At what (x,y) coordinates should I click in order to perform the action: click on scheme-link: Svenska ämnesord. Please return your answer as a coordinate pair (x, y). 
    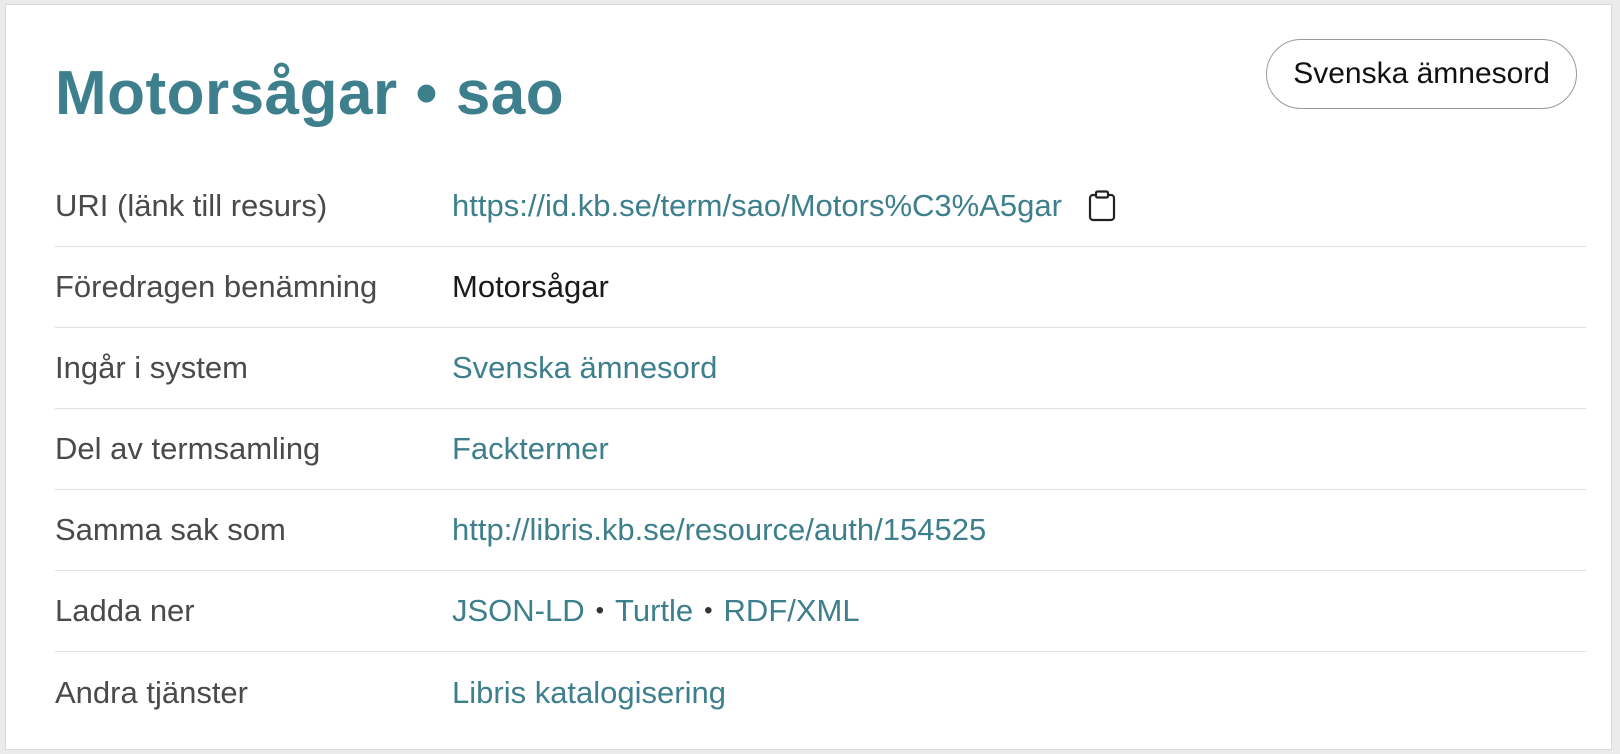
    Looking at the image, I should click on (584, 368).